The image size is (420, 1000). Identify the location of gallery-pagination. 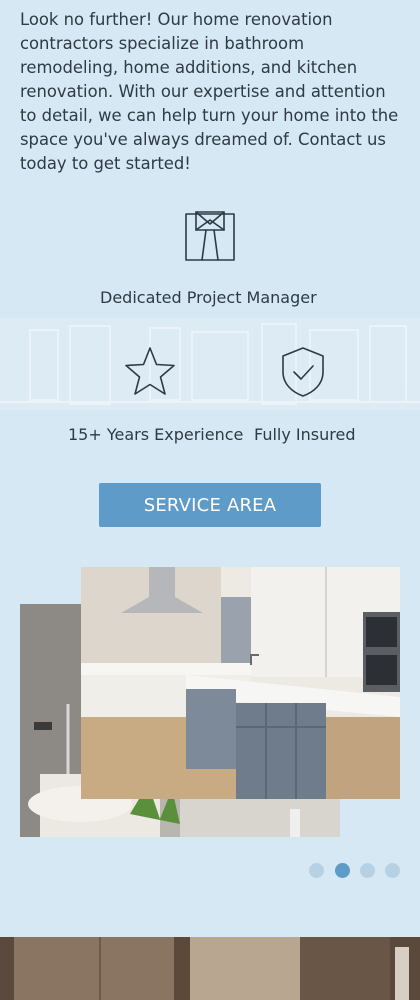
(355, 871).